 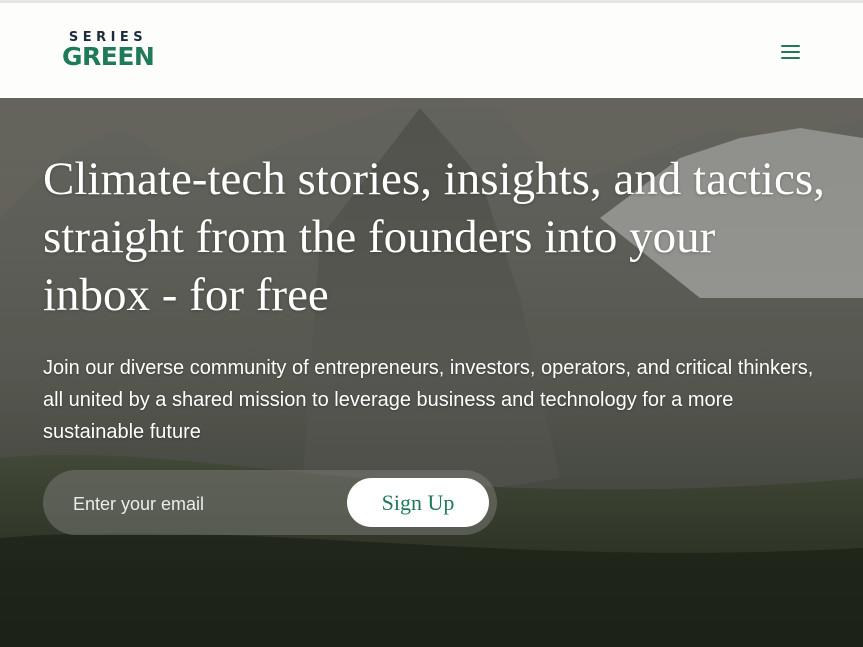 I want to click on menu-bar-middle, so click(x=790, y=52).